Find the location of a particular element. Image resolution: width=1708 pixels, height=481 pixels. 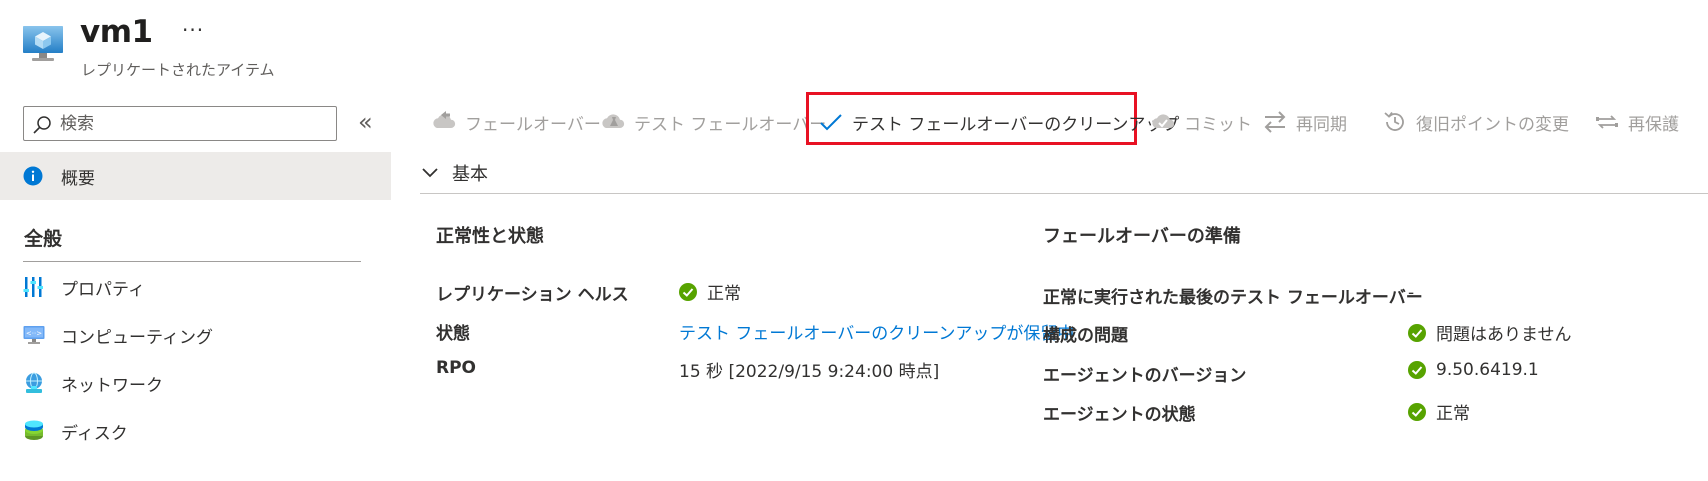

essentials-divider is located at coordinates (1064, 193).